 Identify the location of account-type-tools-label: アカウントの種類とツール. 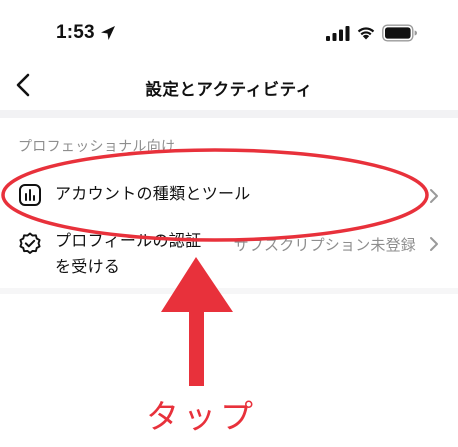
(153, 193).